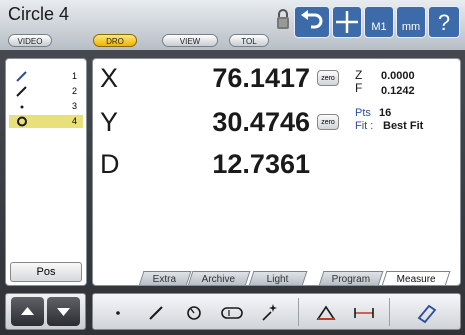 This screenshot has width=465, height=335. Describe the element at coordinates (219, 278) in the screenshot. I see `tab-archive: Archive` at that location.